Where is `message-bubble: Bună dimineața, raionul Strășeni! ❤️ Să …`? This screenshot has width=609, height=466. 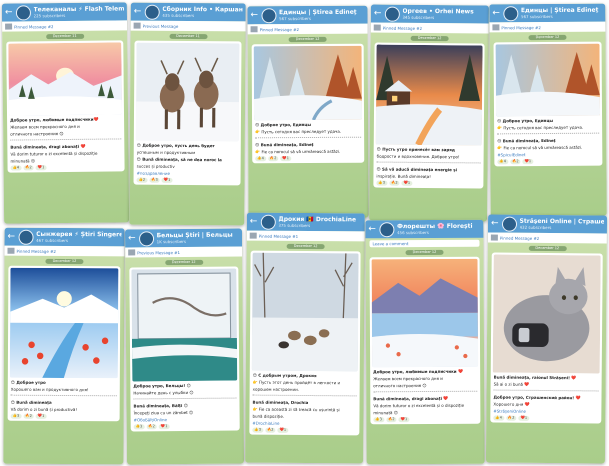 message-bubble: Bună dimineața, raionul Strășeni! ❤️ Să … is located at coordinates (546, 338).